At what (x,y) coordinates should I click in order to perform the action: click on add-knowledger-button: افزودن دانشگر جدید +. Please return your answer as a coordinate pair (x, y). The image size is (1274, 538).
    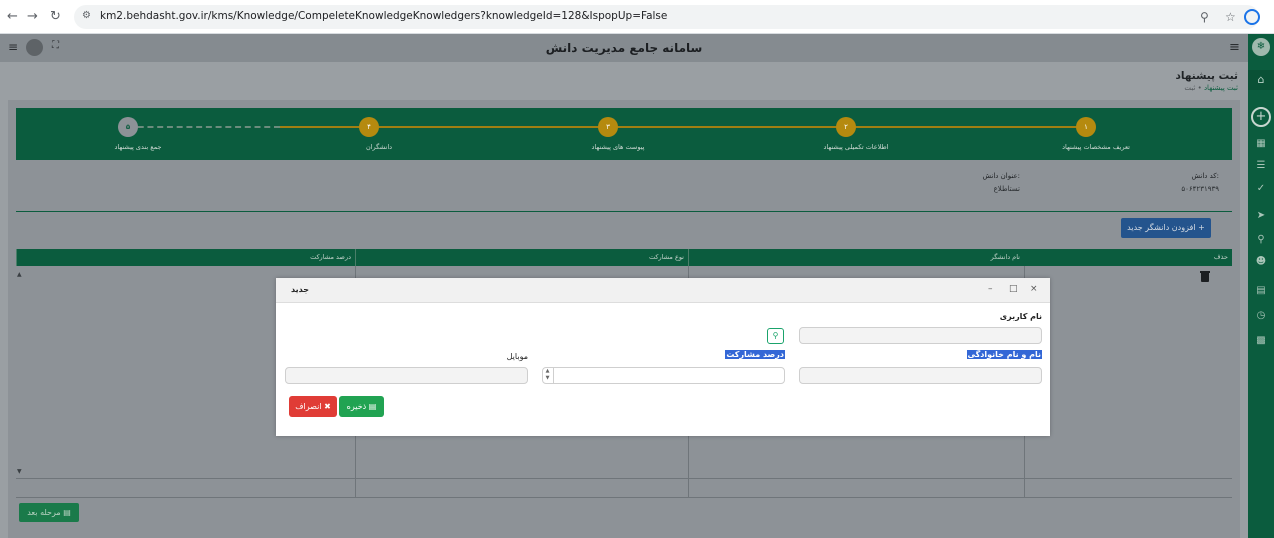
    Looking at the image, I should click on (1166, 228).